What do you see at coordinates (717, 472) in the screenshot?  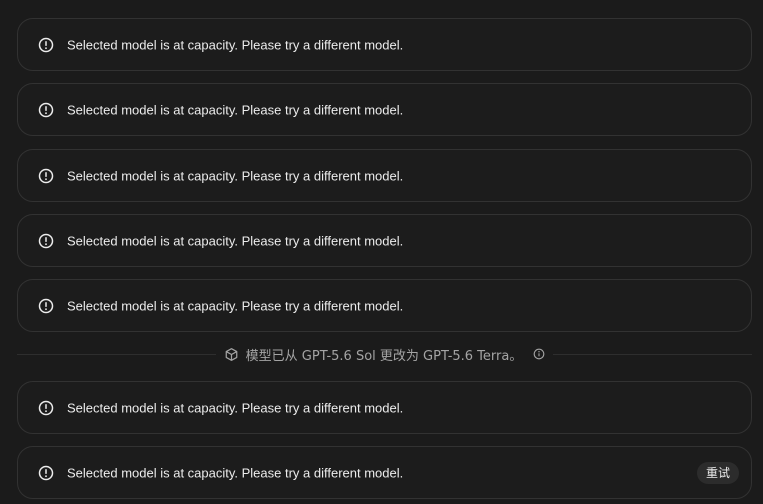 I see `retry-button: 重试` at bounding box center [717, 472].